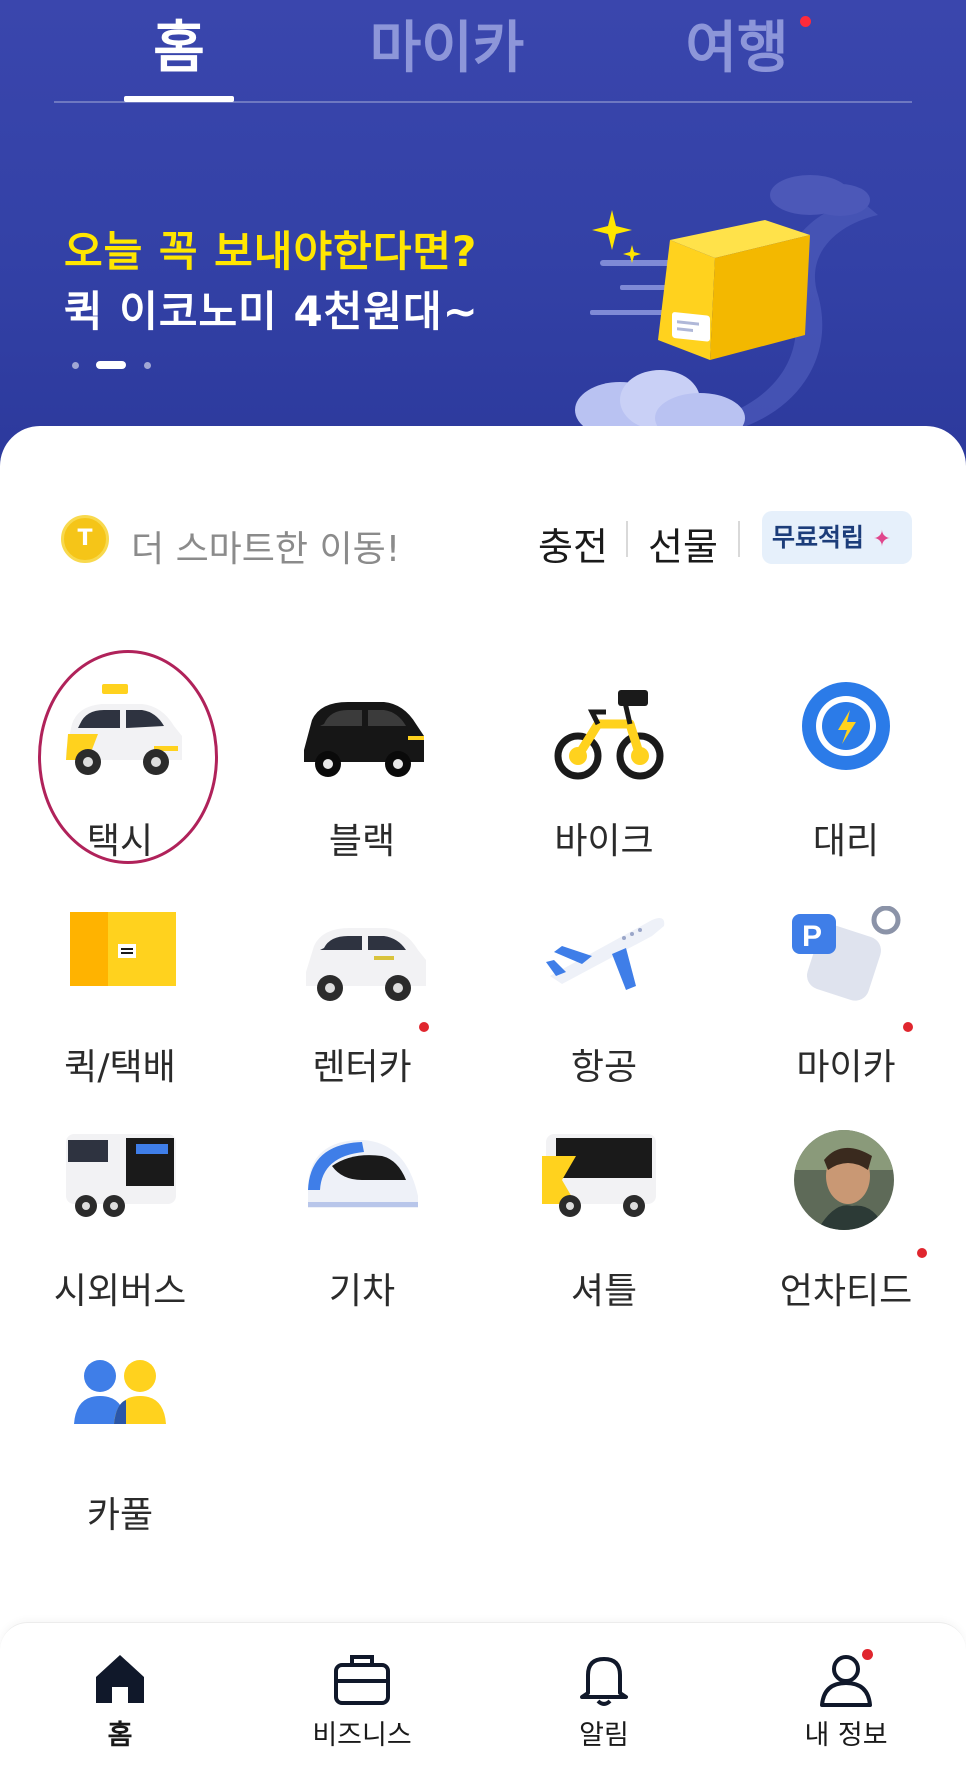  What do you see at coordinates (266, 549) in the screenshot?
I see `points-slogan: 더 스마트한 이동!` at bounding box center [266, 549].